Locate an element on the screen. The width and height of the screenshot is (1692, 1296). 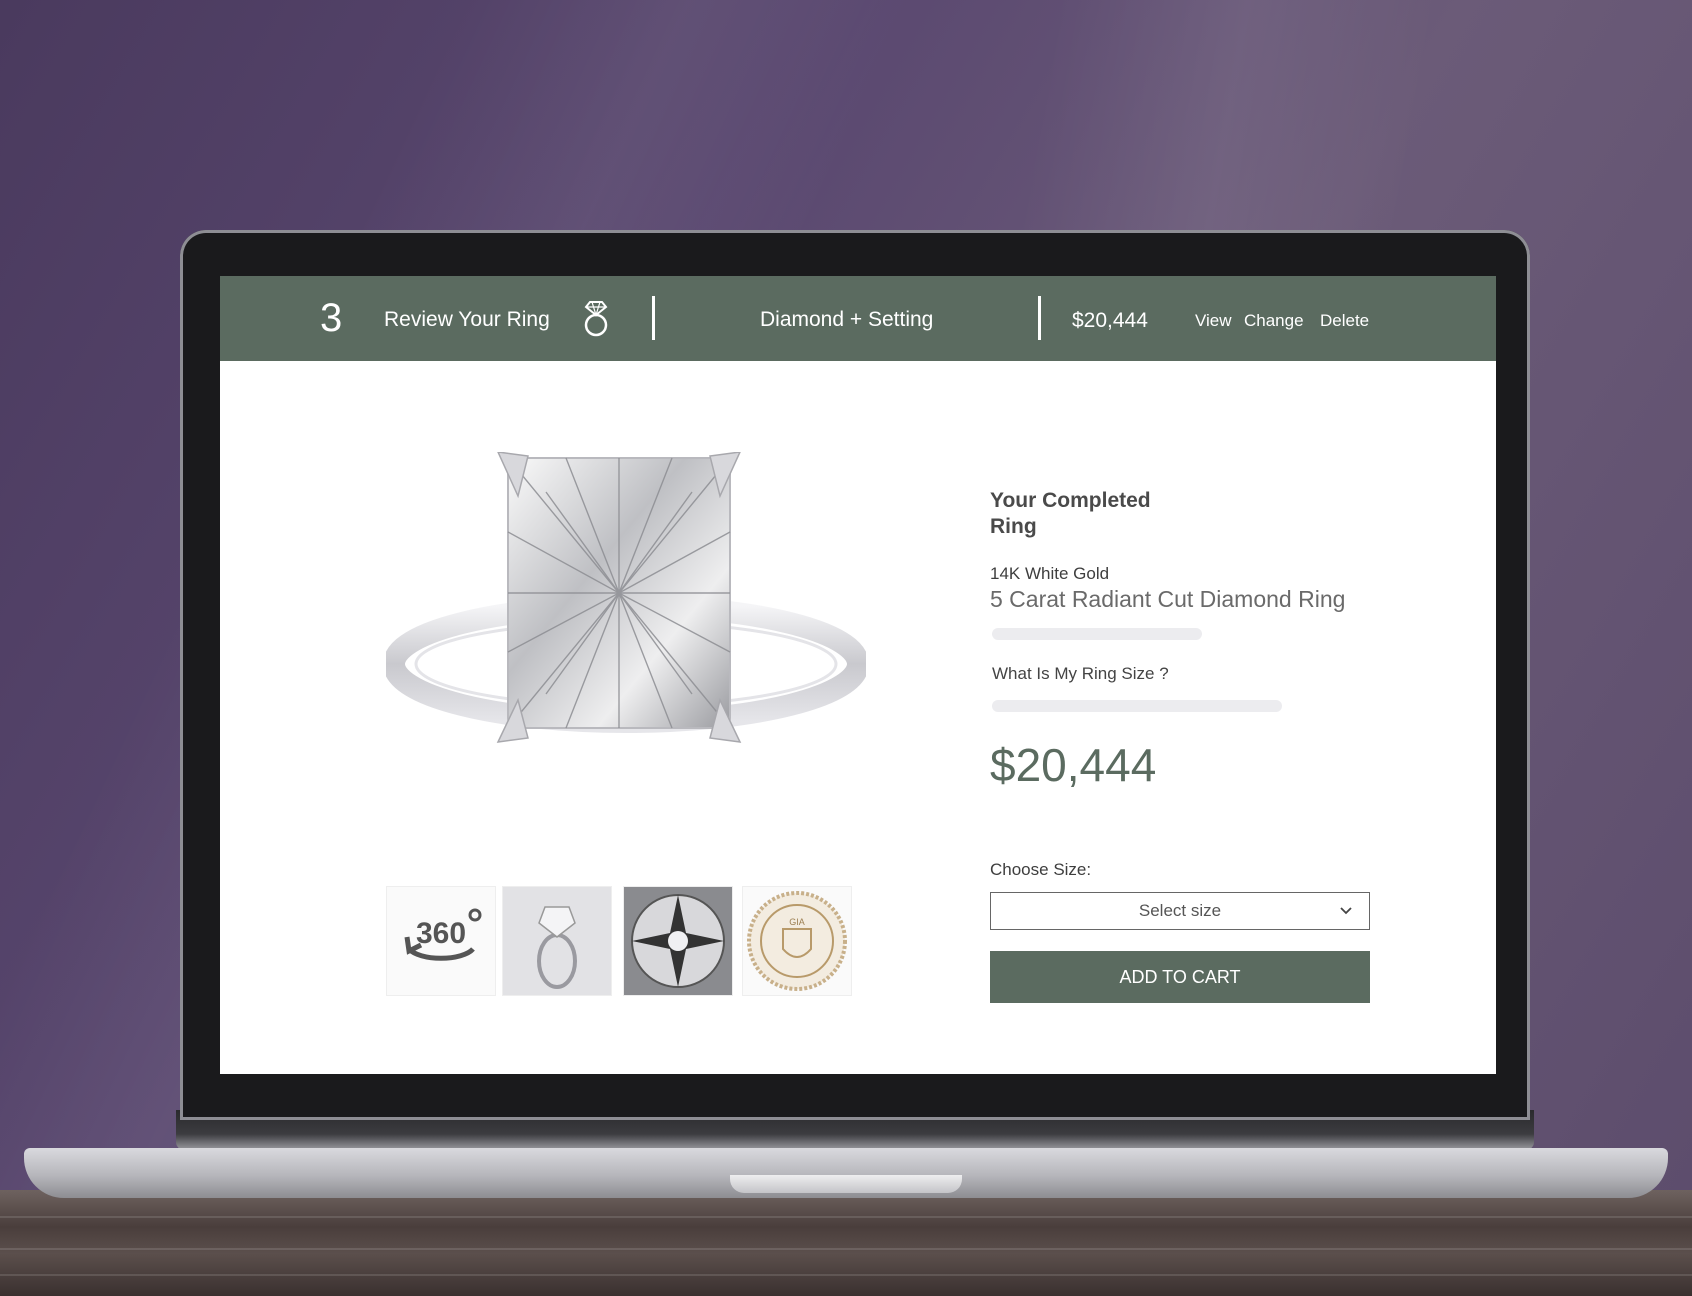
gia-seal: GIA is located at coordinates (797, 941).